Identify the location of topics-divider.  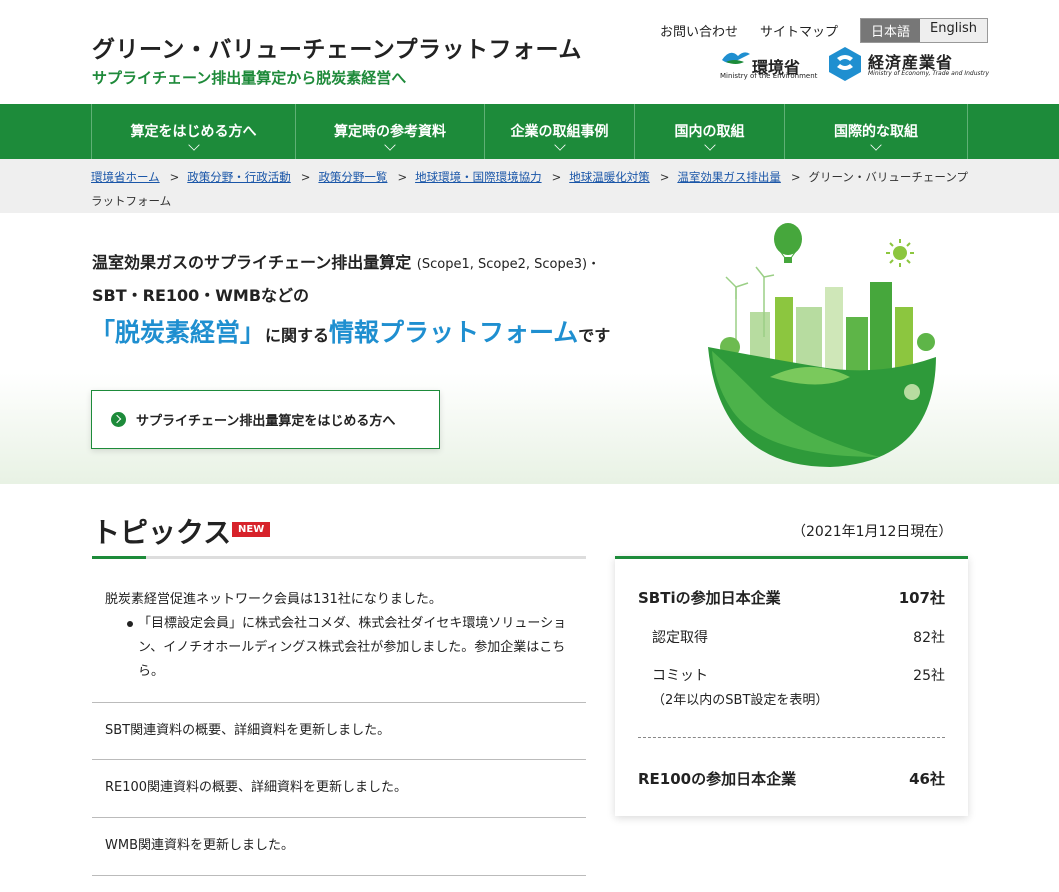
(339, 557).